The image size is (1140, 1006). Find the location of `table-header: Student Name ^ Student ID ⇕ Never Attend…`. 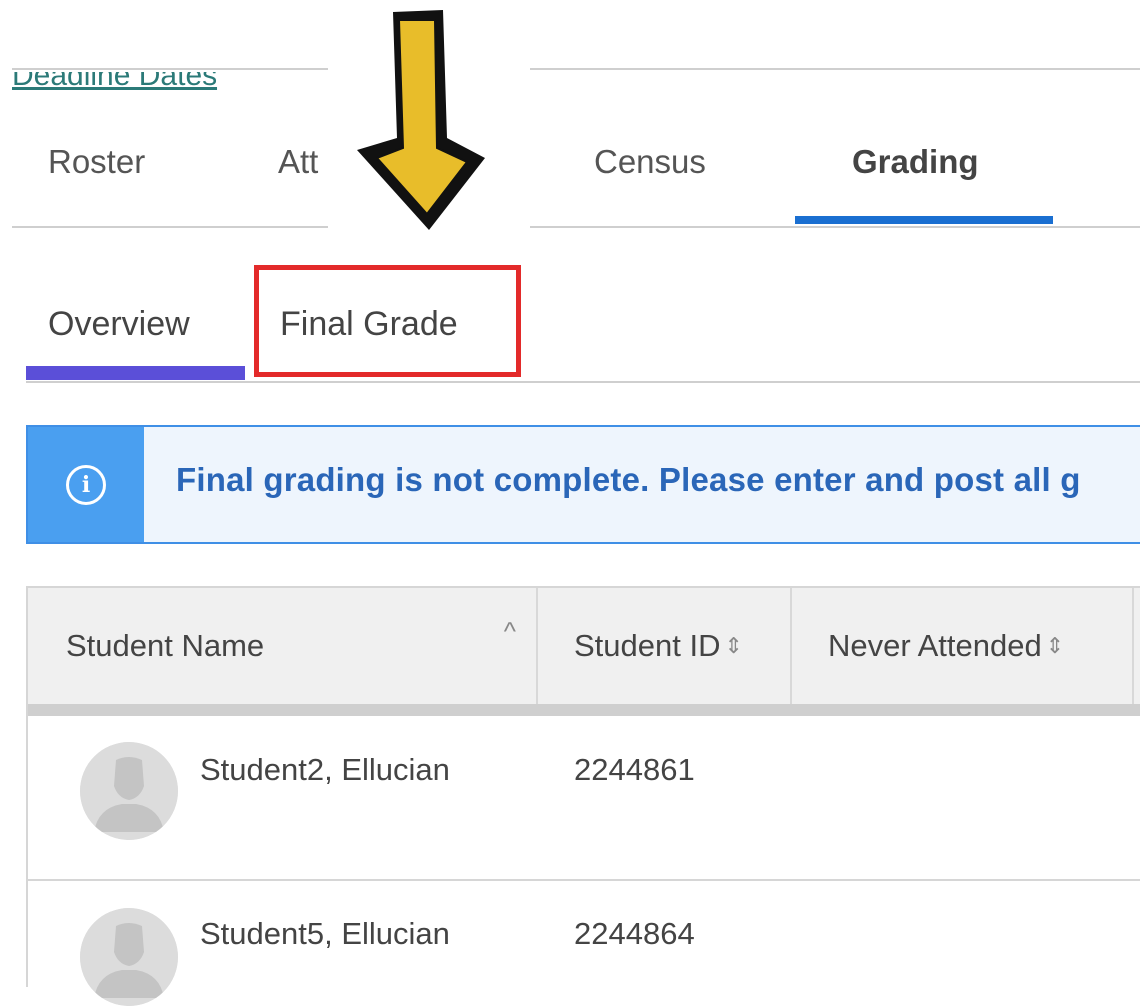

table-header: Student Name ^ Student ID ⇕ Never Attend… is located at coordinates (583, 645).